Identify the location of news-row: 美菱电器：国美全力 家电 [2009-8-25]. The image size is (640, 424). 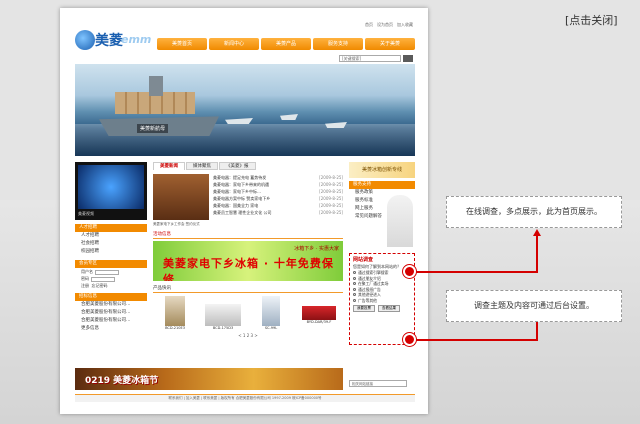
(278, 205).